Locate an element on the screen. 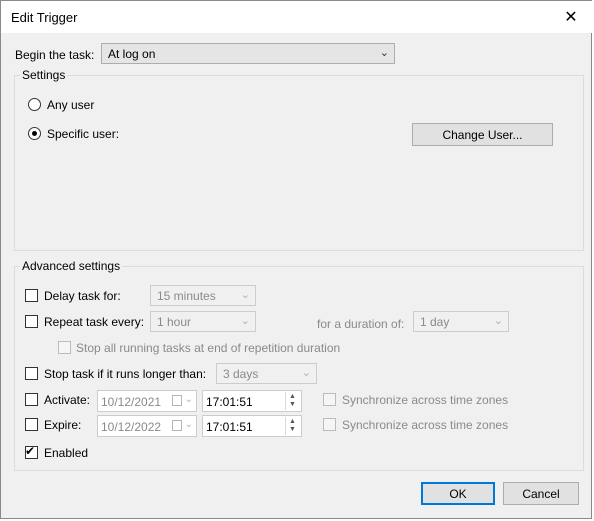 Image resolution: width=594 pixels, height=521 pixels. activate-checkbox is located at coordinates (31, 399).